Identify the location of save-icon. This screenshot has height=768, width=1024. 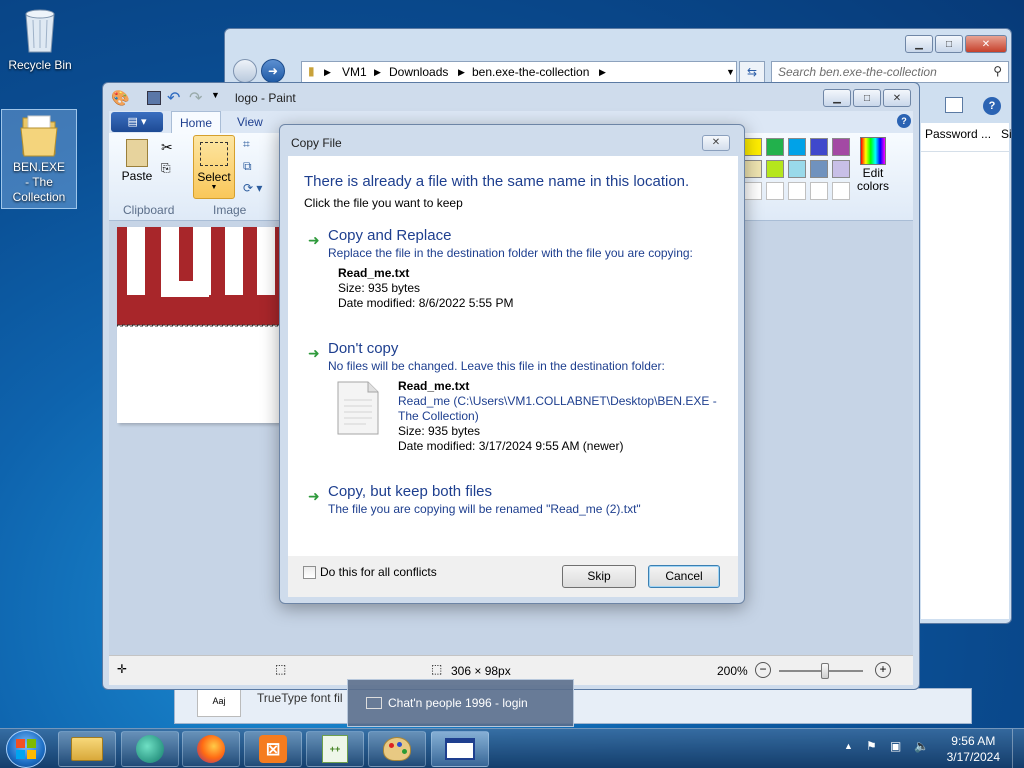
(154, 98).